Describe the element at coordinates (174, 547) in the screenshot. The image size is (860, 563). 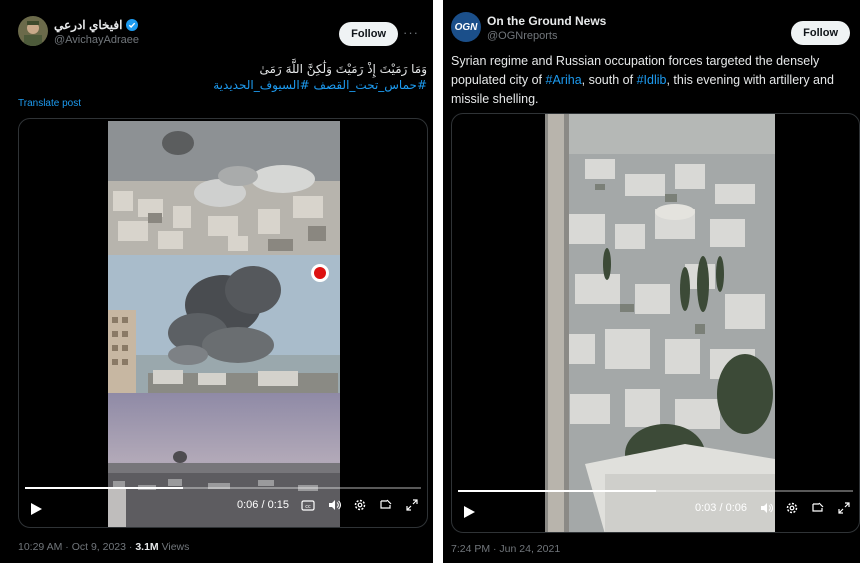
I see `views-label: Views` at that location.